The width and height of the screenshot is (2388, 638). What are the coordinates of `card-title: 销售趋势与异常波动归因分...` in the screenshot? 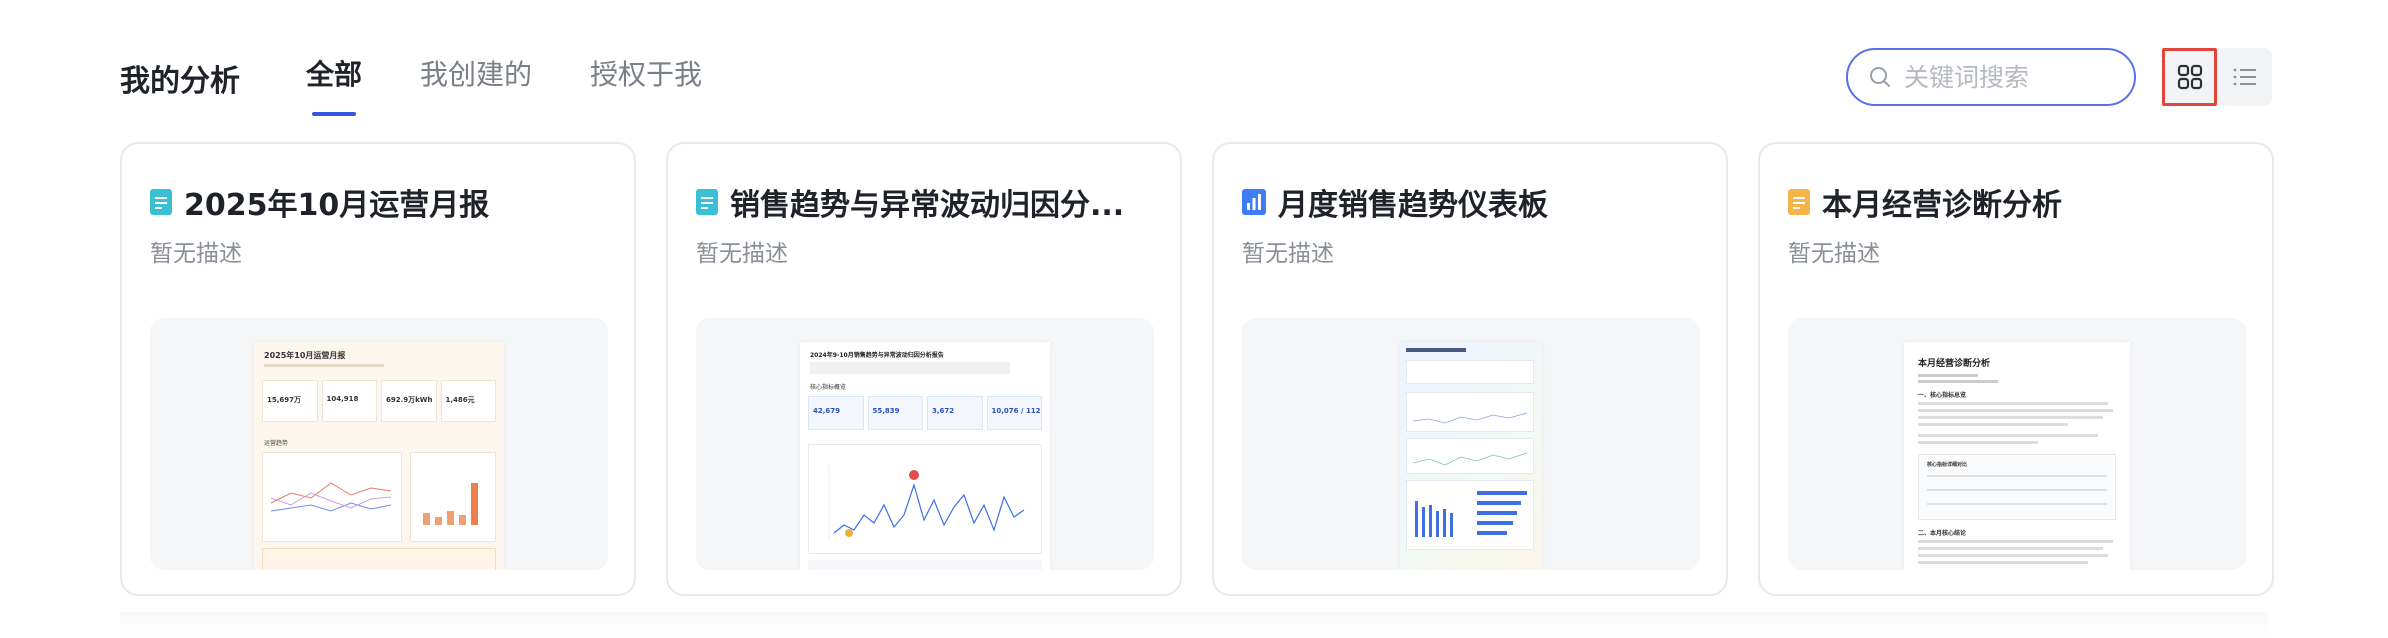 It's located at (927, 205).